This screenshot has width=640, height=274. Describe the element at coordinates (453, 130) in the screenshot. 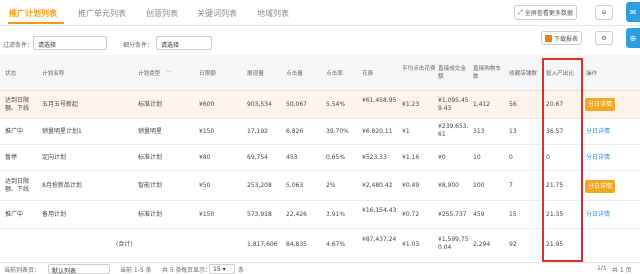

I see `cell-gmv: ¥239,653.61` at that location.